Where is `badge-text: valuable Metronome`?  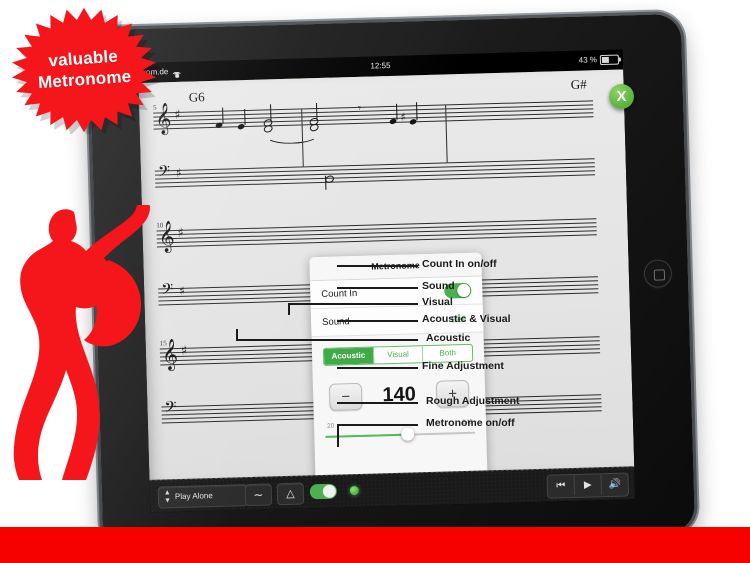 badge-text: valuable Metronome is located at coordinates (84, 70).